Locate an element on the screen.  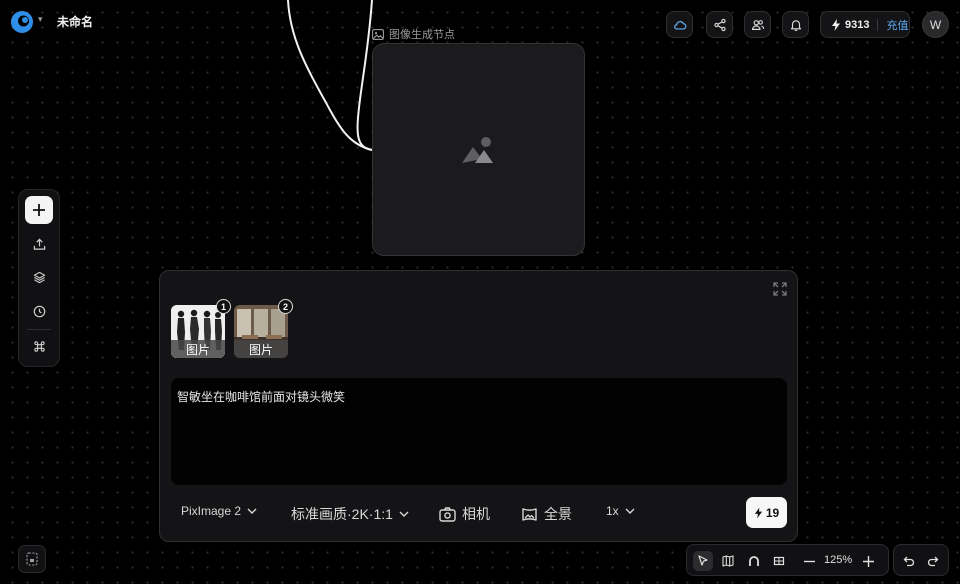
share-button is located at coordinates (719, 24).